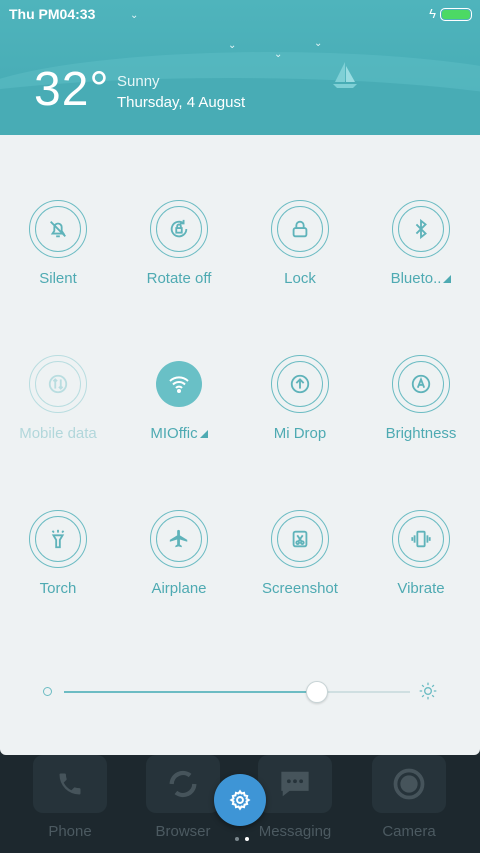 Image resolution: width=480 pixels, height=853 pixels. Describe the element at coordinates (345, 75) in the screenshot. I see `sailboat-icon` at that location.